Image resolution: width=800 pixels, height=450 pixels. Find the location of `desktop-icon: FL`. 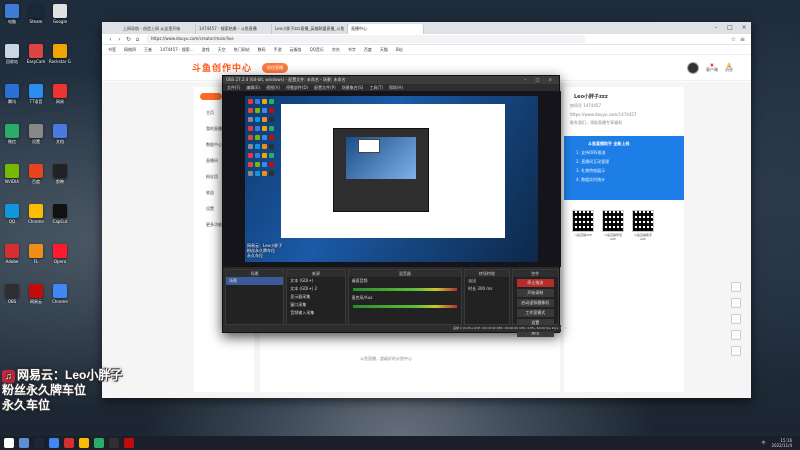

desktop-icon: FL is located at coordinates (36, 254).